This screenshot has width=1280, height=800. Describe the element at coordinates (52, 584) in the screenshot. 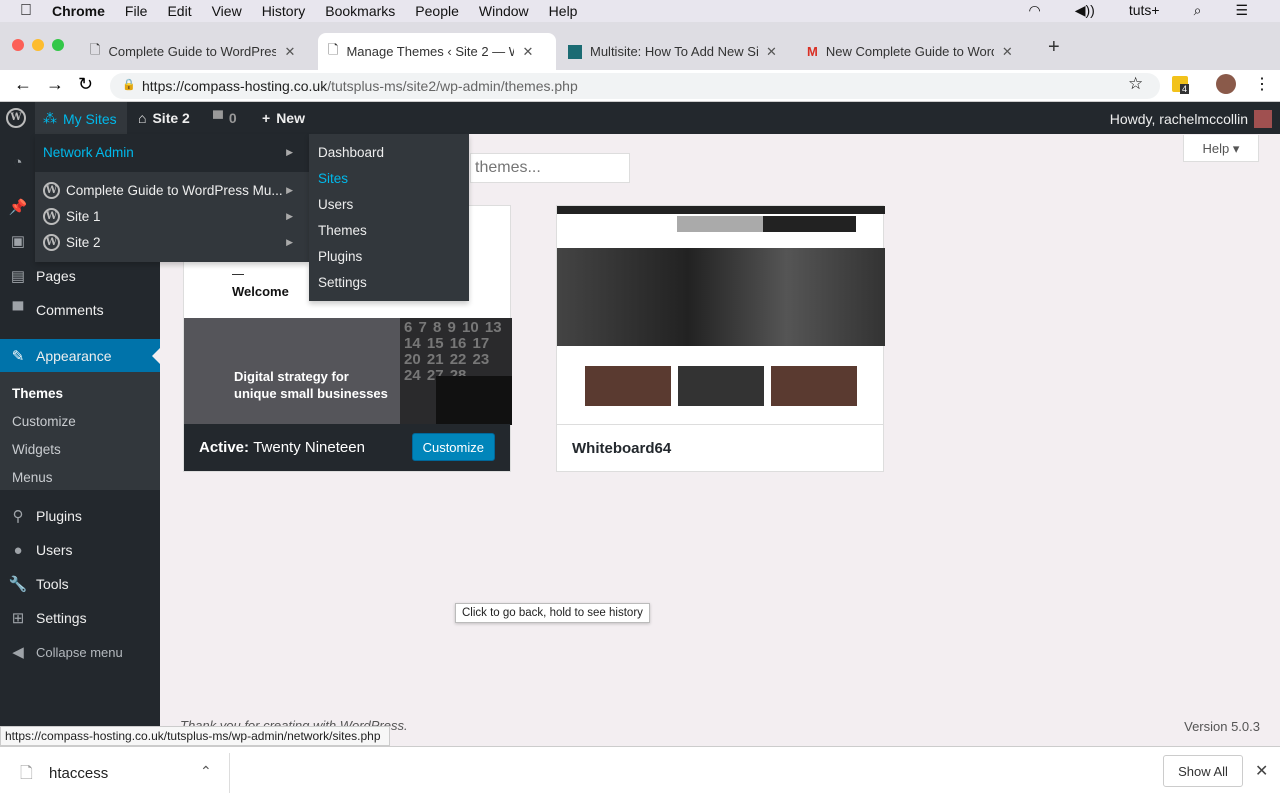

I see `label: Tools` at that location.